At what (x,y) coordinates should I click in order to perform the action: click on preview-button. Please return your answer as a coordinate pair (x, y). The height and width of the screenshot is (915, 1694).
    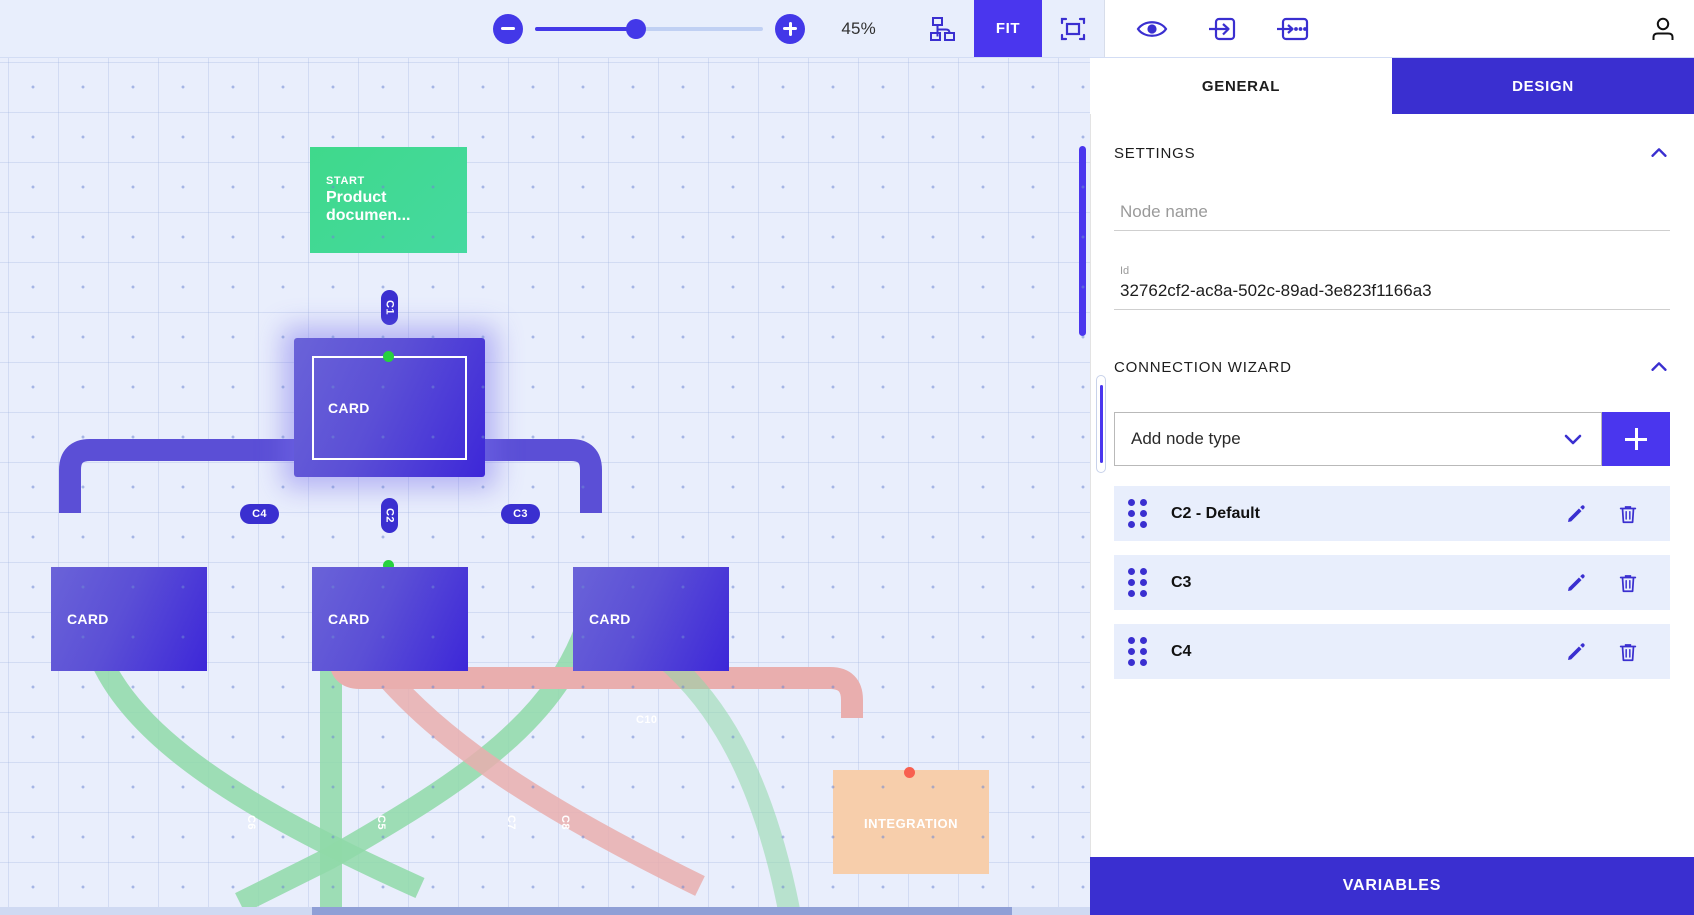
    Looking at the image, I should click on (1152, 29).